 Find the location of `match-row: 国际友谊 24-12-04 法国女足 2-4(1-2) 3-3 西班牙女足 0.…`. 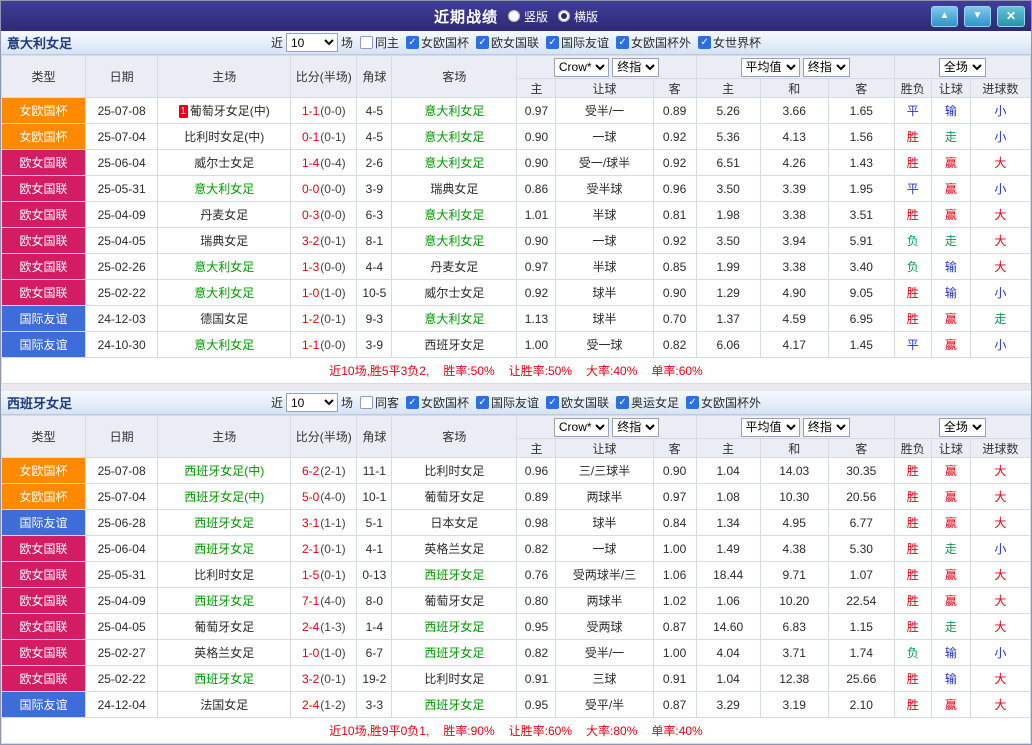

match-row: 国际友谊 24-12-04 法国女足 2-4(1-2) 3-3 西班牙女足 0.… is located at coordinates (516, 704).